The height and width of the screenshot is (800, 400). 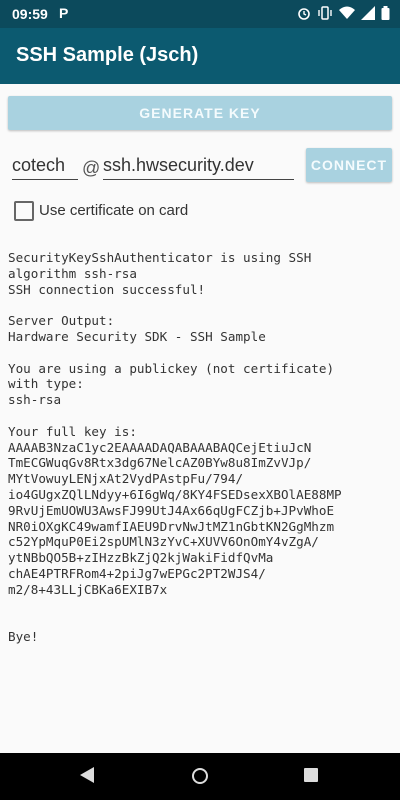 What do you see at coordinates (24, 211) in the screenshot?
I see `use-certificate-checkbox` at bounding box center [24, 211].